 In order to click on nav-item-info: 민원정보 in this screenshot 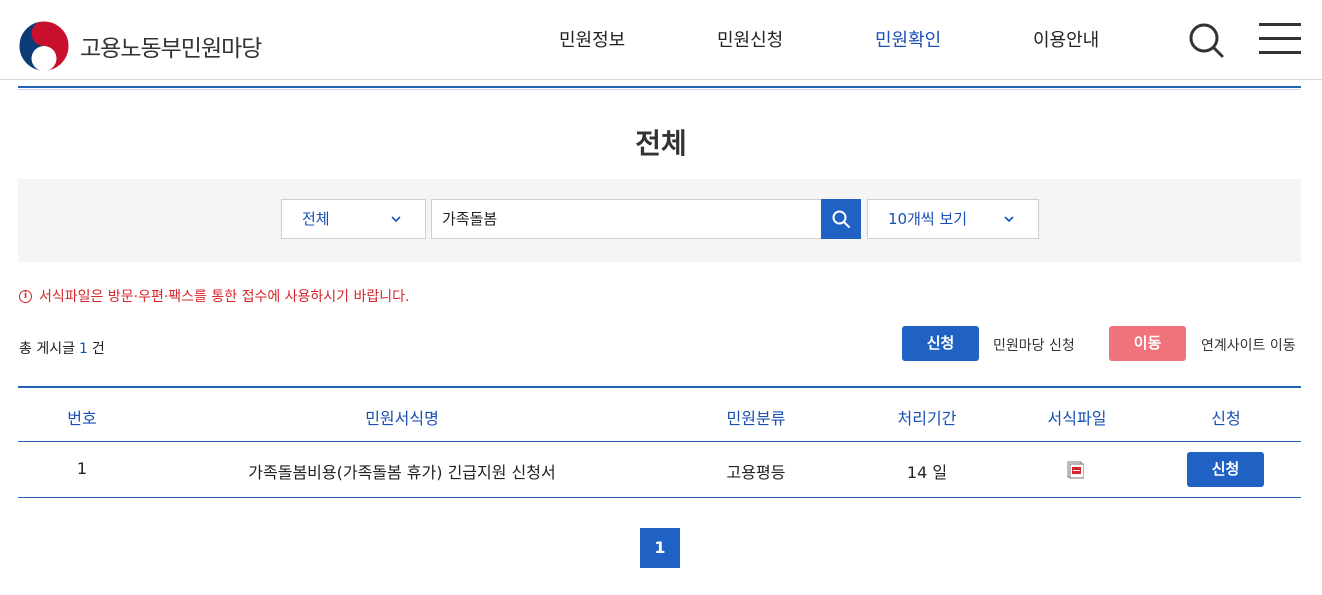, I will do `click(592, 39)`.